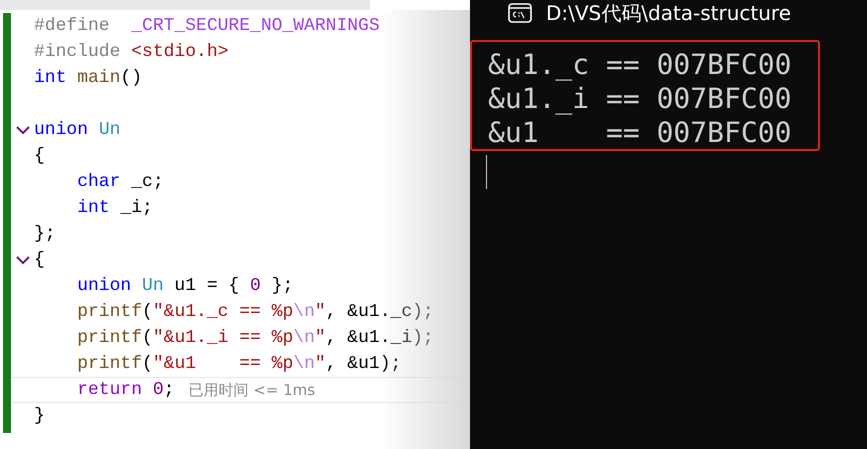  Describe the element at coordinates (206, 286) in the screenshot. I see `code-text: u1 = {` at that location.